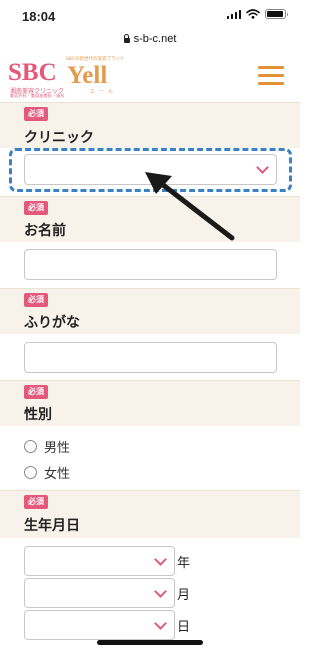 The width and height of the screenshot is (320, 650). What do you see at coordinates (104, 92) in the screenshot?
I see `yell-logo-kana: エール` at bounding box center [104, 92].